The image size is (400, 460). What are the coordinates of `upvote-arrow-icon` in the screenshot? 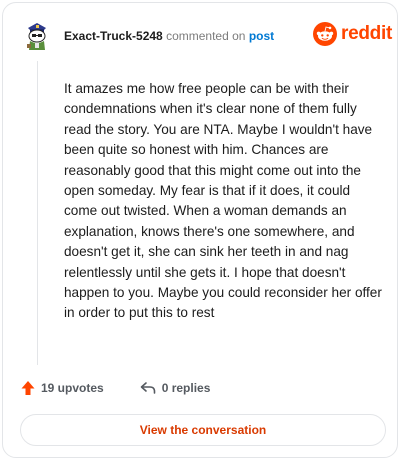 It's located at (28, 388).